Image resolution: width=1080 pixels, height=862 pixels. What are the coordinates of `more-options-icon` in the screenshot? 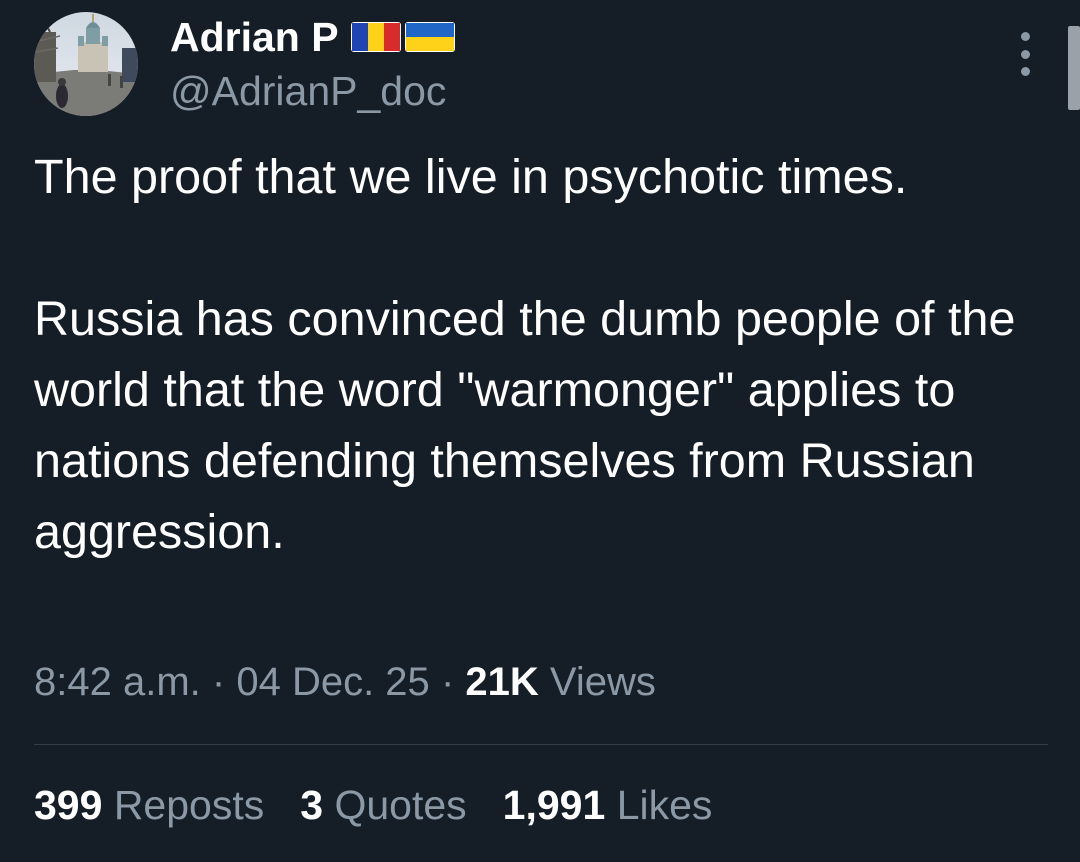 It's located at (1025, 54).